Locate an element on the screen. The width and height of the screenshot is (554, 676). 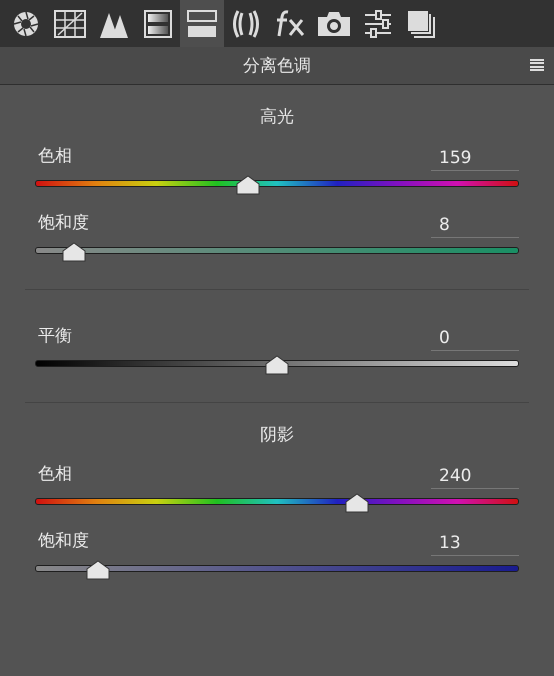
stacked-pages-icon is located at coordinates (422, 24).